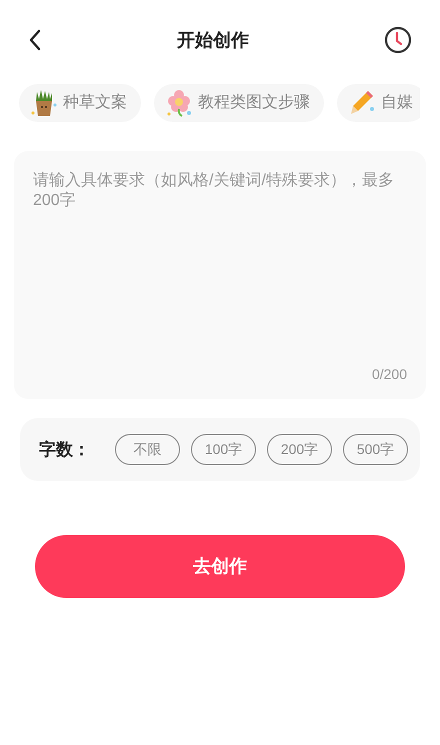 This screenshot has width=440, height=745. Describe the element at coordinates (375, 449) in the screenshot. I see `word-count-option: 500字` at that location.